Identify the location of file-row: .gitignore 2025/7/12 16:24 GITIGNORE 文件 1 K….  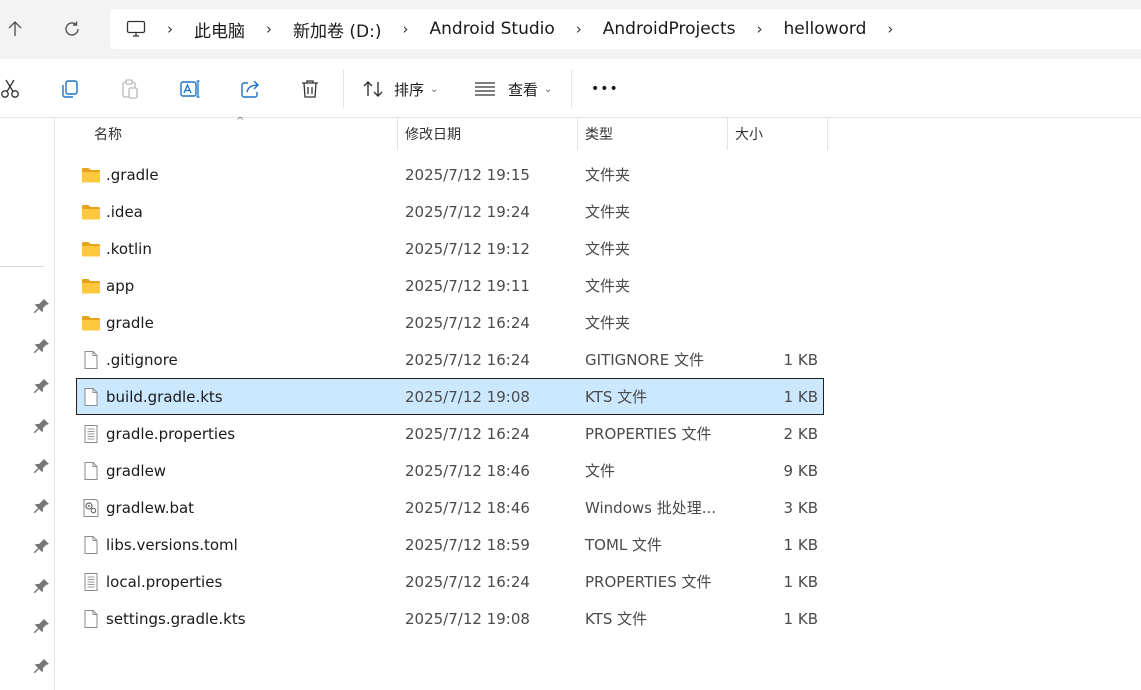
(450, 359).